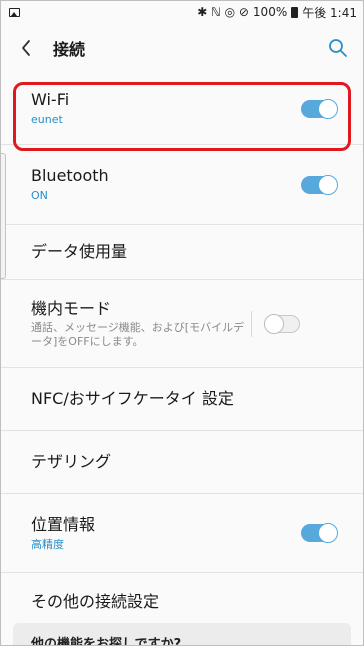  What do you see at coordinates (47, 119) in the screenshot?
I see `wifi-network-name: eunet` at bounding box center [47, 119].